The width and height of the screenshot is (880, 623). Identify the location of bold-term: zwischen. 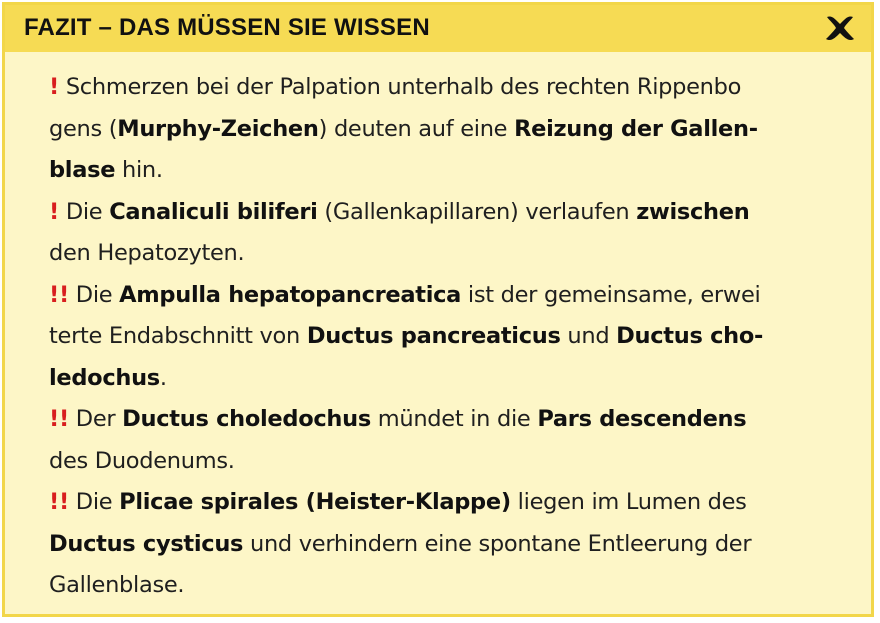
(693, 211).